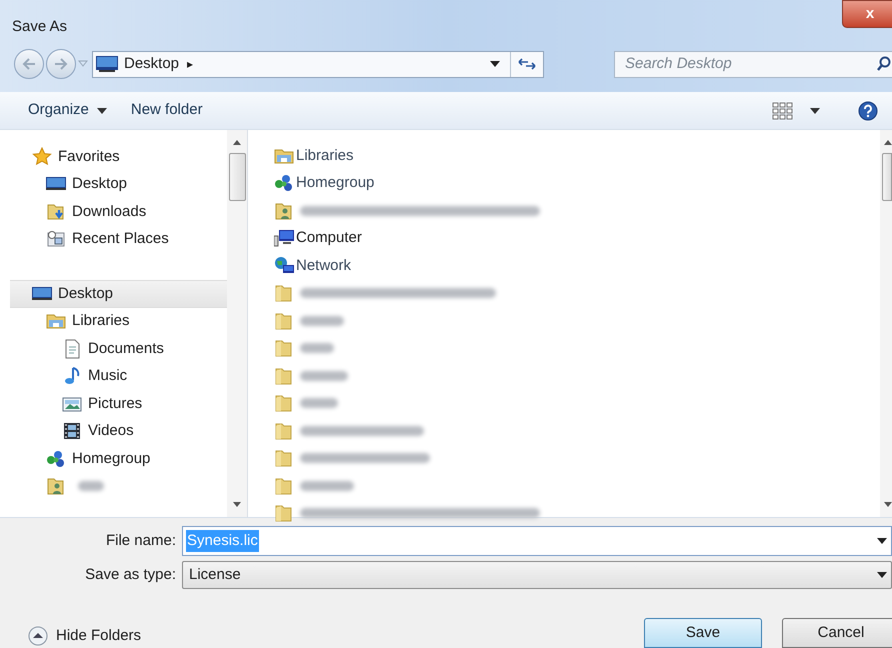  I want to click on organize-menu-button: Organize, so click(67, 110).